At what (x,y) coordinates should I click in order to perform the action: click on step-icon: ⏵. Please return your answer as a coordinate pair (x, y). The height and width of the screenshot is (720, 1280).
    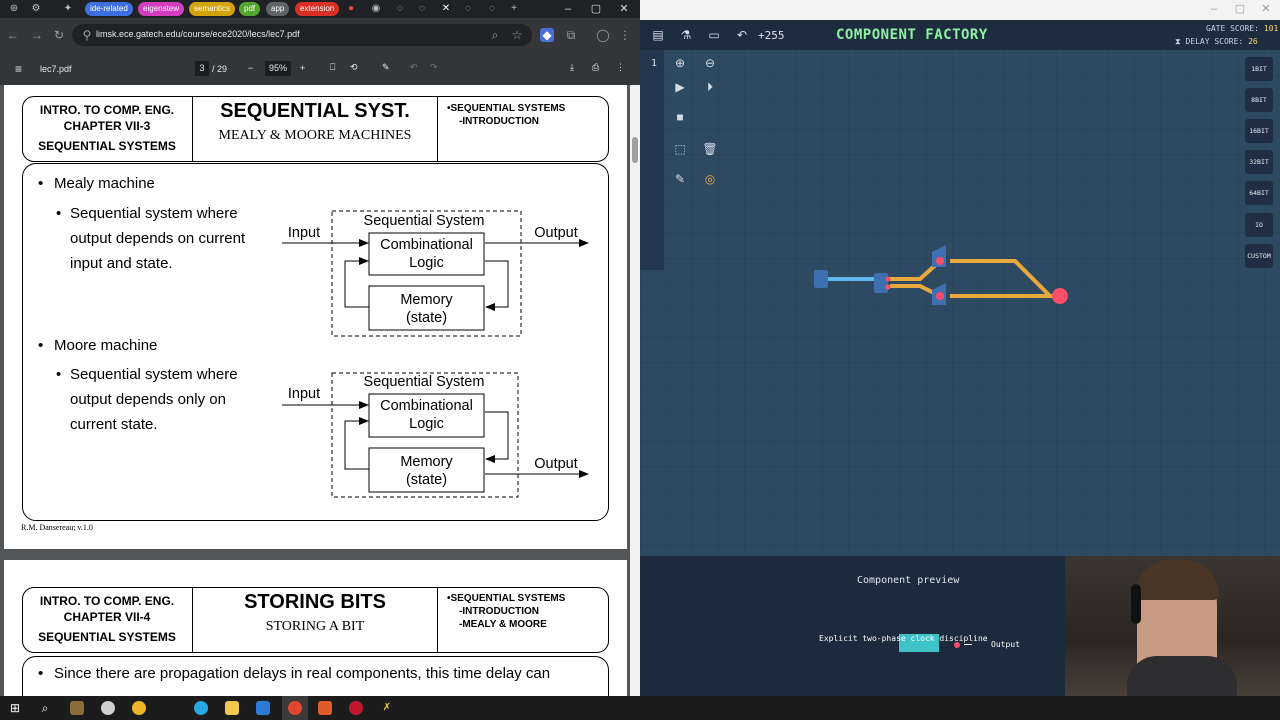
    Looking at the image, I should click on (710, 87).